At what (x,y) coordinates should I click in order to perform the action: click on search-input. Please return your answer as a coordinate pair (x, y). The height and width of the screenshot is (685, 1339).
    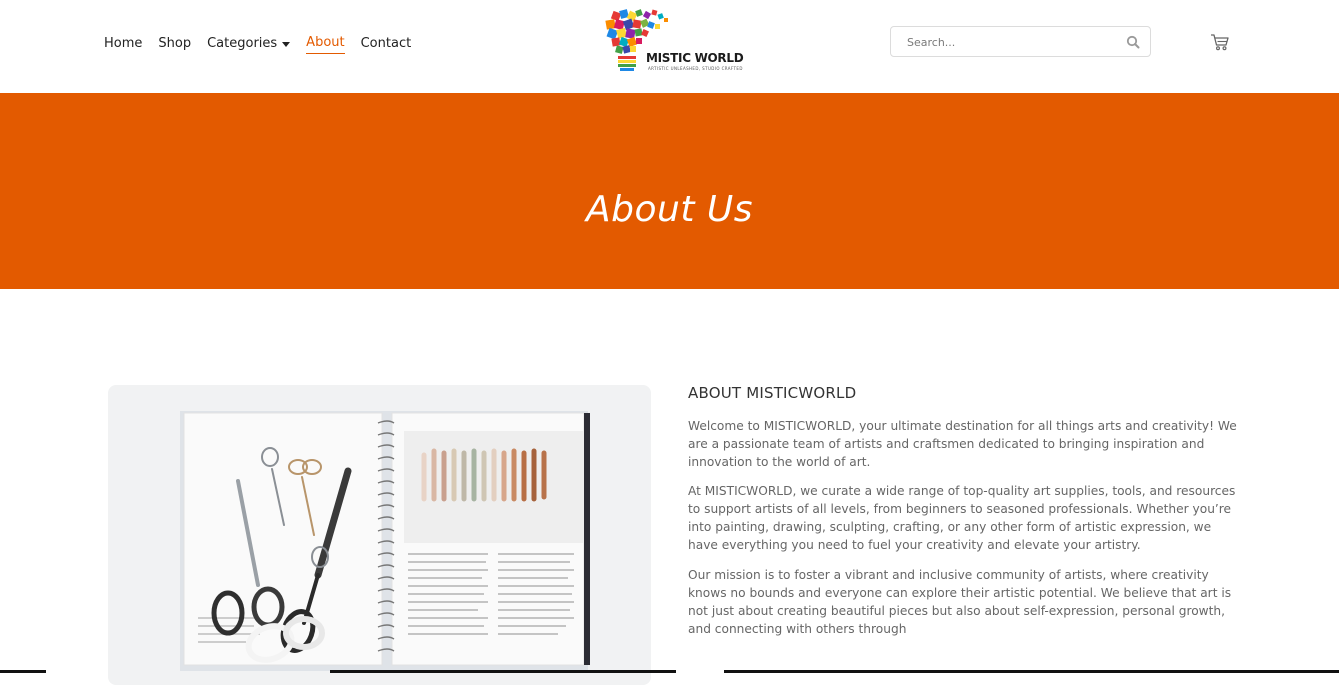
    Looking at the image, I should click on (1010, 42).